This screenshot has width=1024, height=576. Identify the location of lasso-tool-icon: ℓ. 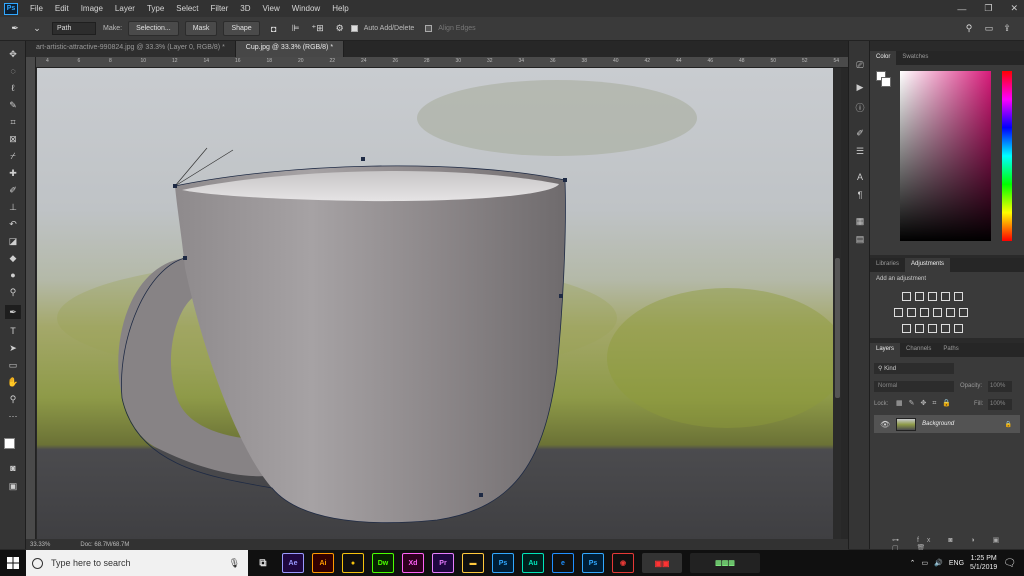
(13, 88).